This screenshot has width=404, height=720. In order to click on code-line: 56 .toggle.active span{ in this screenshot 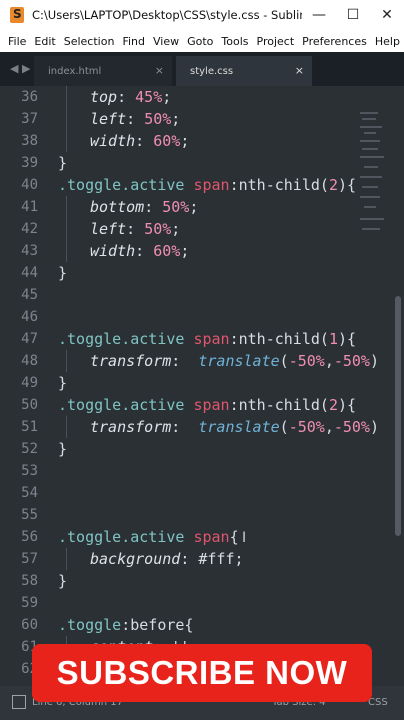, I will do `click(180, 537)`.